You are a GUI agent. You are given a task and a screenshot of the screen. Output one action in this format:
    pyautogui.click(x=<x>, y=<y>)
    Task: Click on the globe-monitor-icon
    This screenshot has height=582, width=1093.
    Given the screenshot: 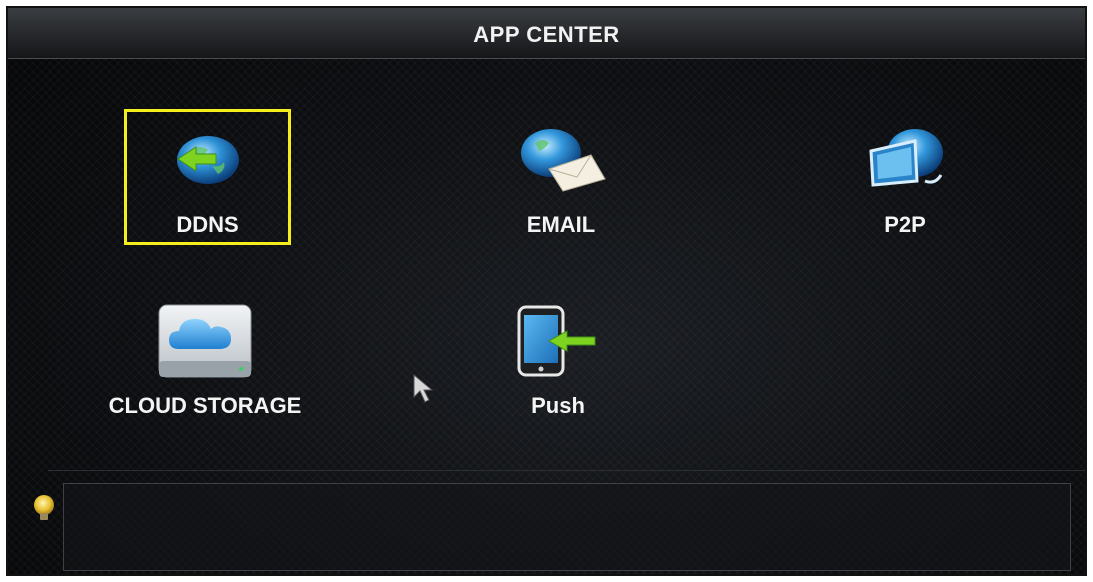 What is the action you would take?
    pyautogui.click(x=906, y=158)
    